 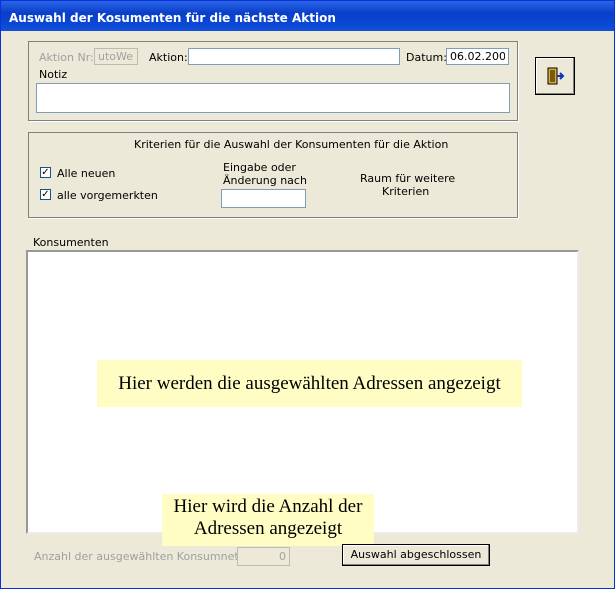 I want to click on alle-vorgemerkten-checkbox: ✓, so click(x=45, y=194).